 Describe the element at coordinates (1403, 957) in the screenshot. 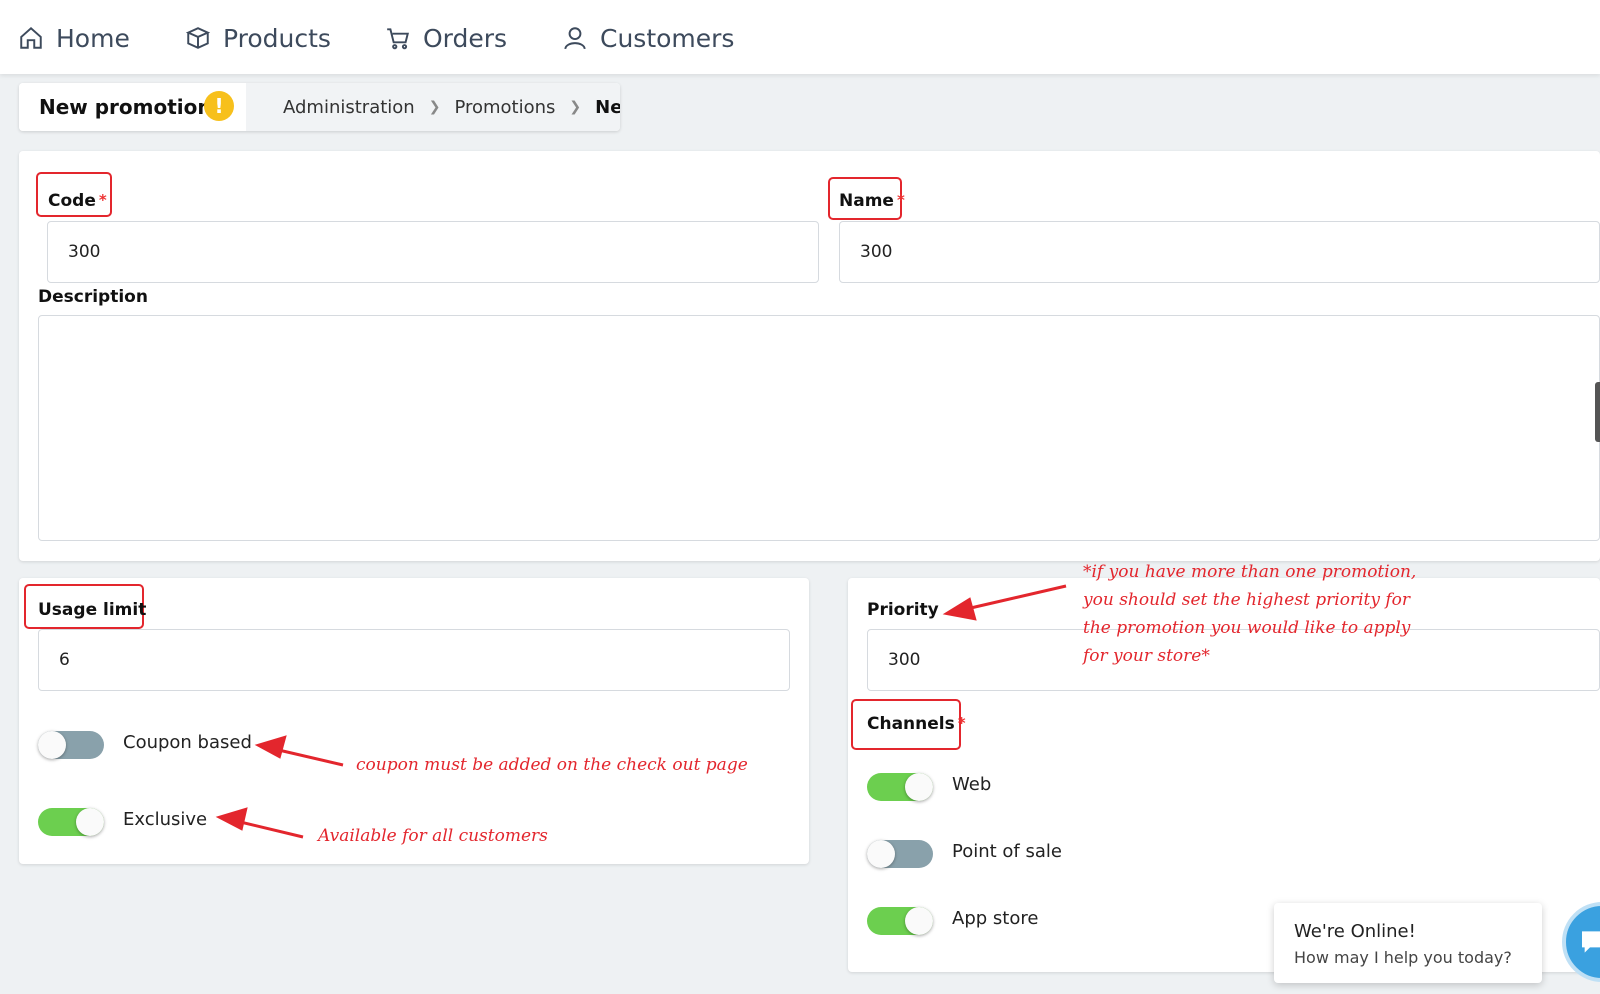

I see `chat-subtitle: How may I help you today?` at that location.